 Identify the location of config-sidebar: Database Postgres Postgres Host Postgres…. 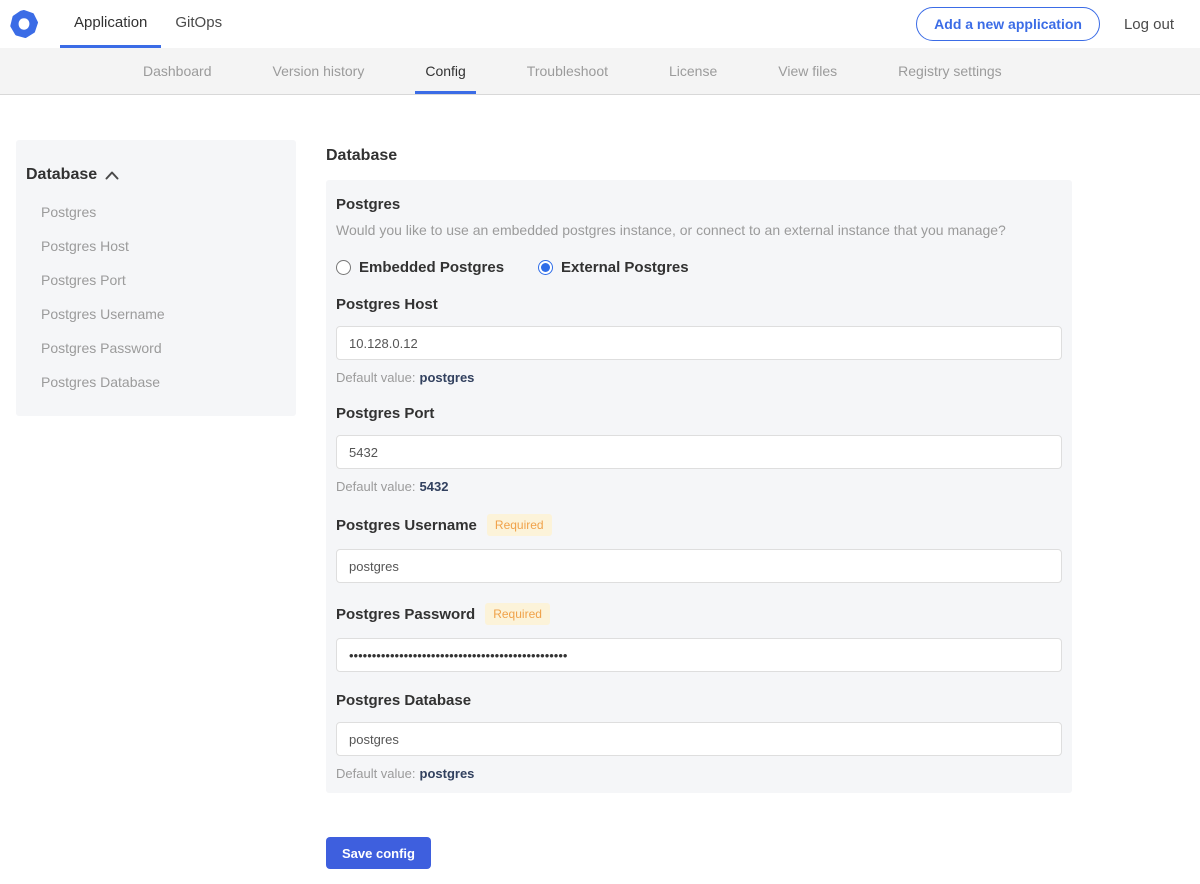
(156, 278).